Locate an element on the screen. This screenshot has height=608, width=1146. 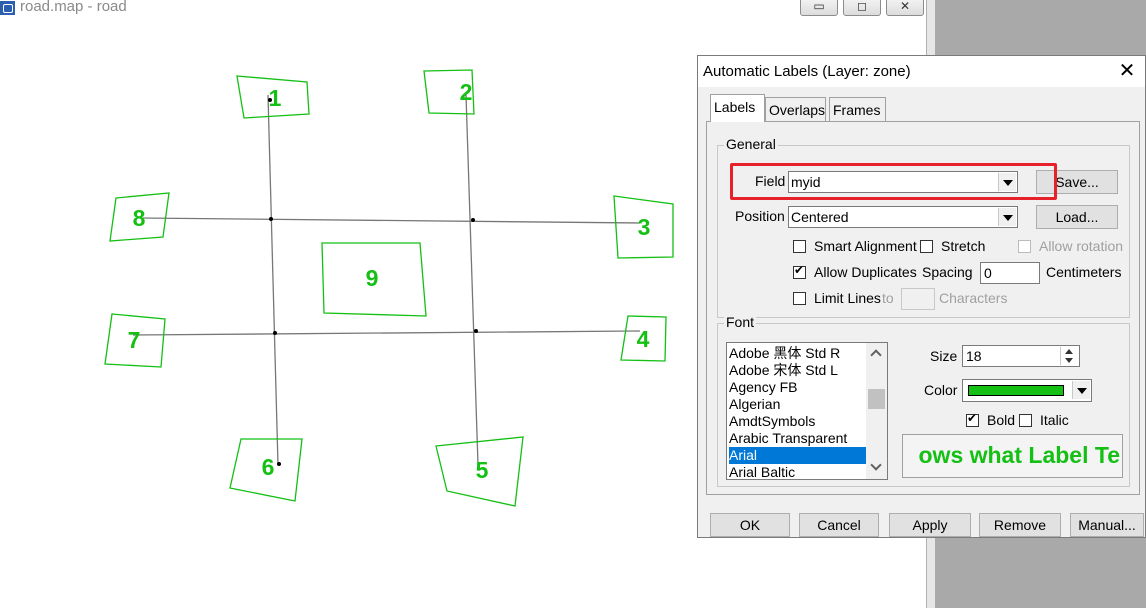
color-label: Color is located at coordinates (941, 390).